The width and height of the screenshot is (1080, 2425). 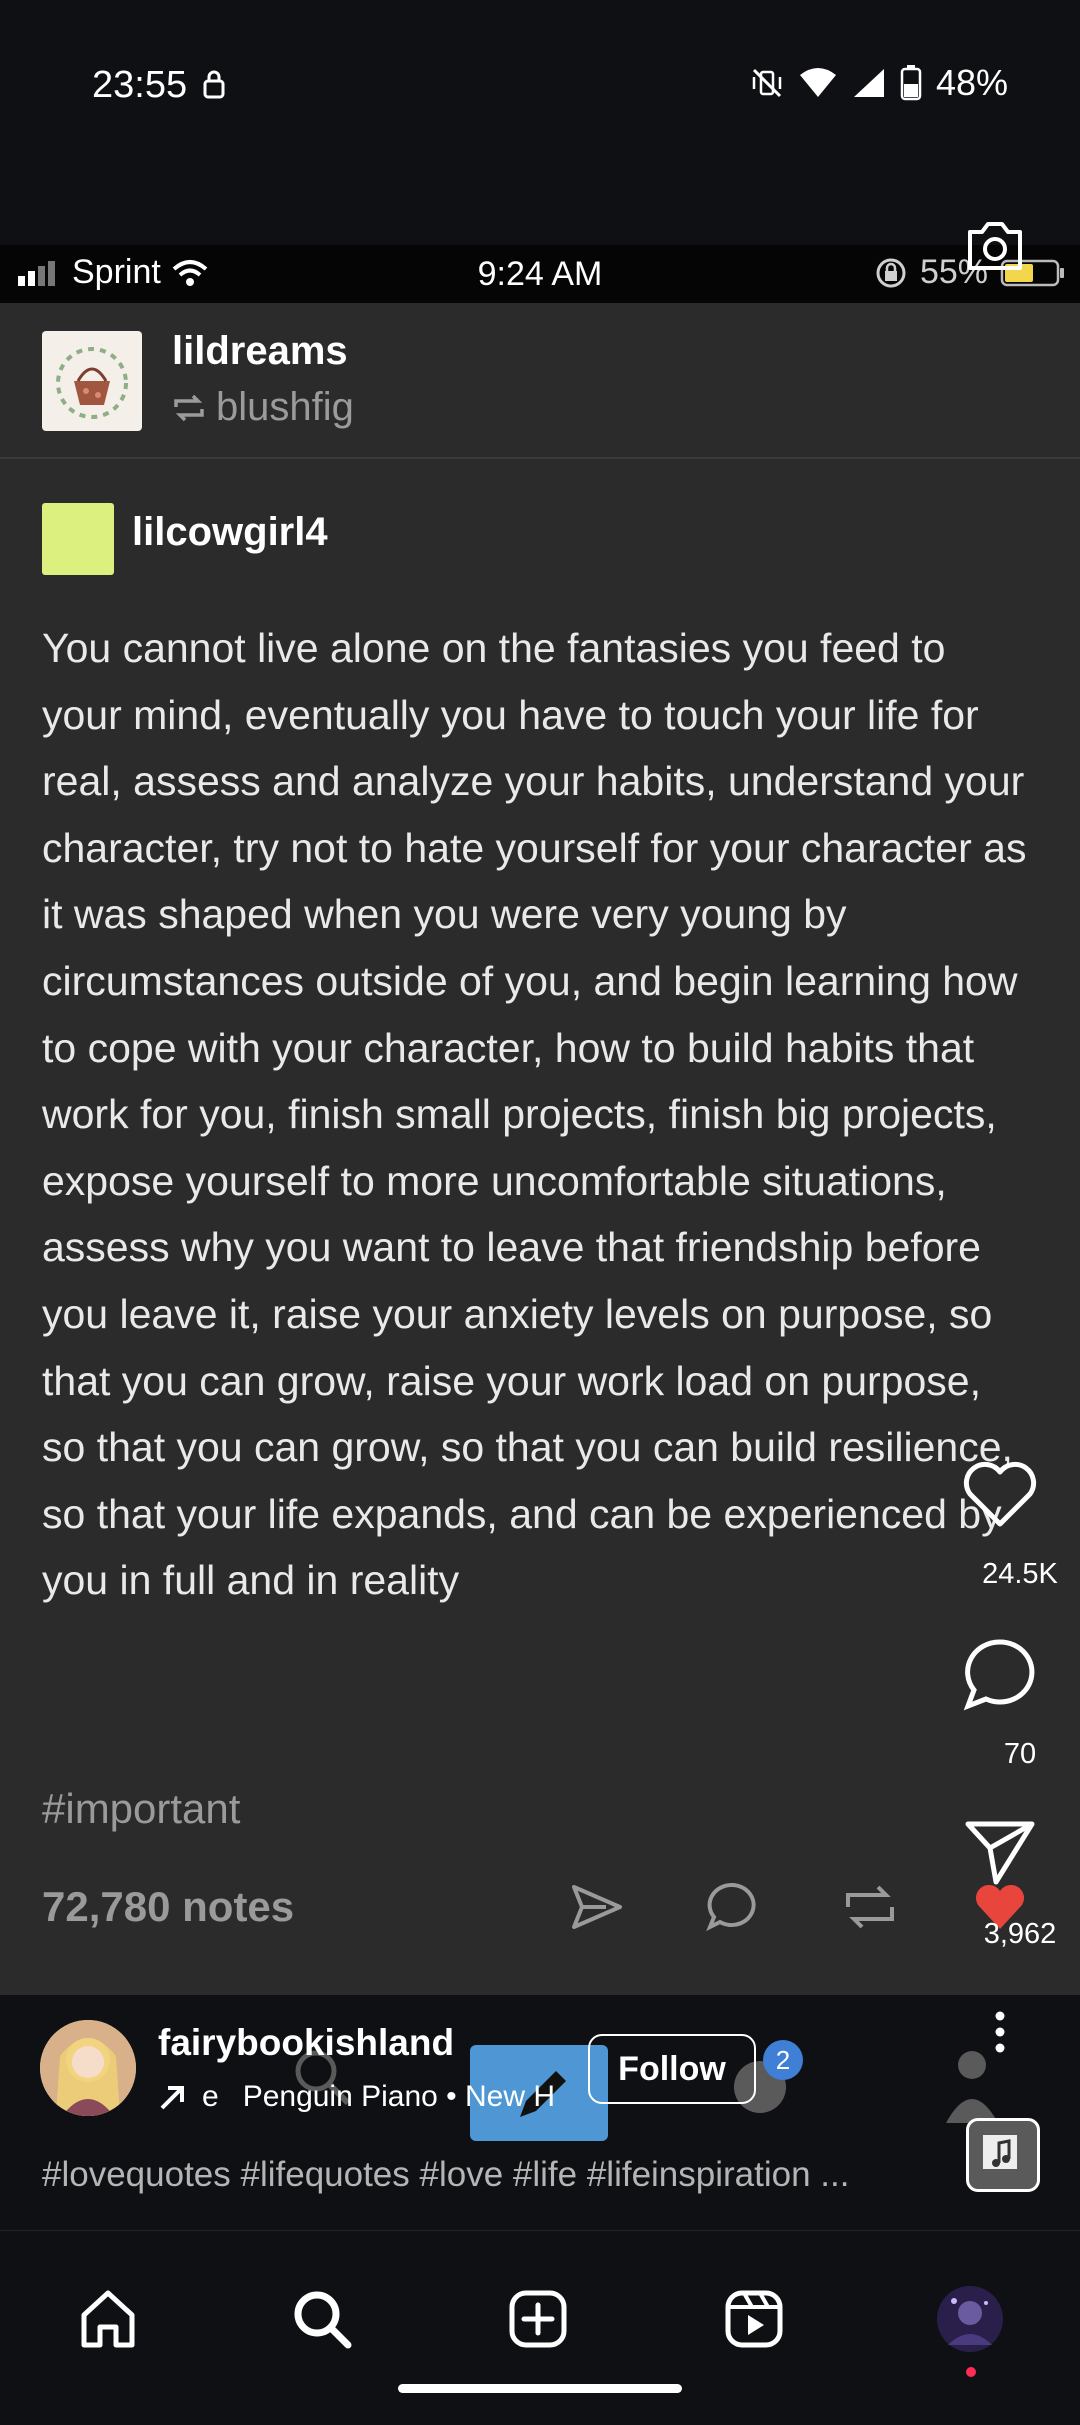 I want to click on tumblr-reblog-icon, so click(x=870, y=1907).